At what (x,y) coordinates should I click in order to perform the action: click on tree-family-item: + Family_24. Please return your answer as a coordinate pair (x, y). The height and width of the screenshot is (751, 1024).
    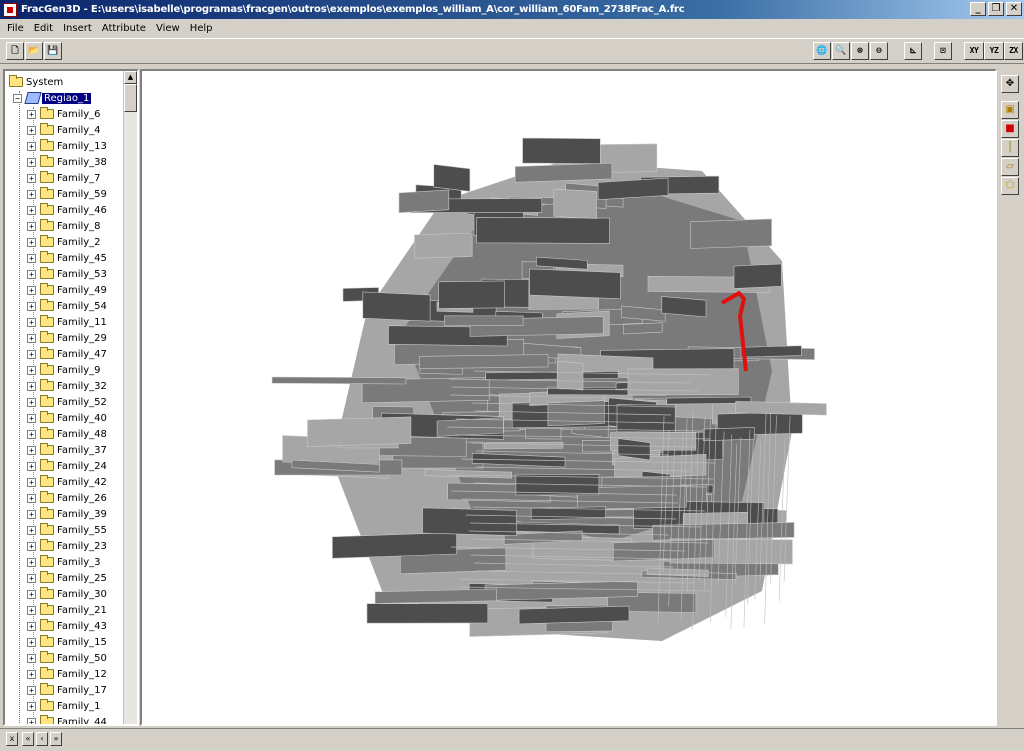
    Looking at the image, I should click on (67, 466).